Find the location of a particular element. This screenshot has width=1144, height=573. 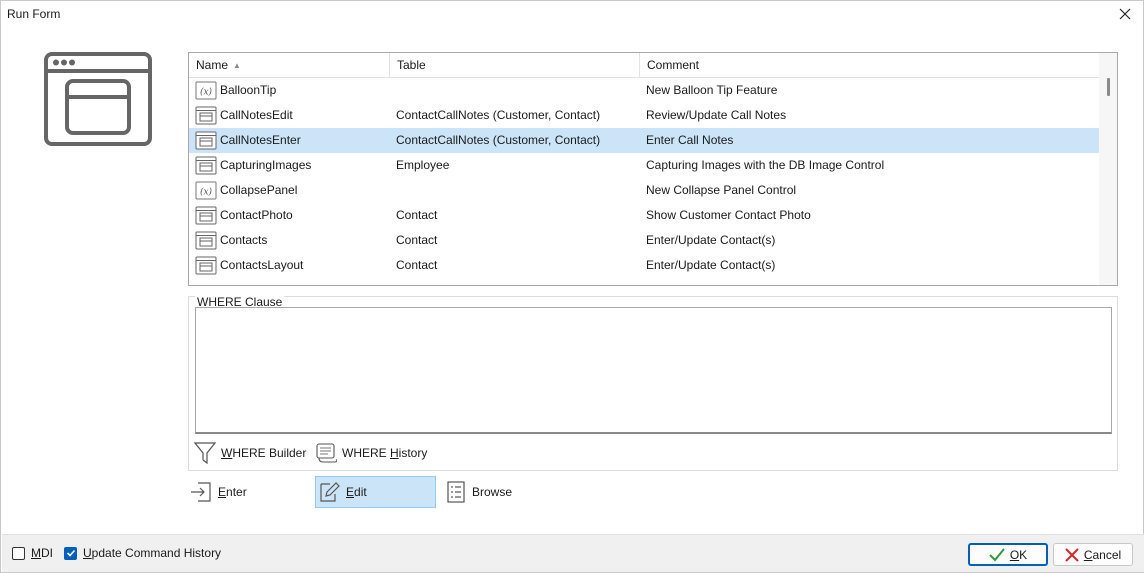

row-name: CallNotesEnter is located at coordinates (260, 140).